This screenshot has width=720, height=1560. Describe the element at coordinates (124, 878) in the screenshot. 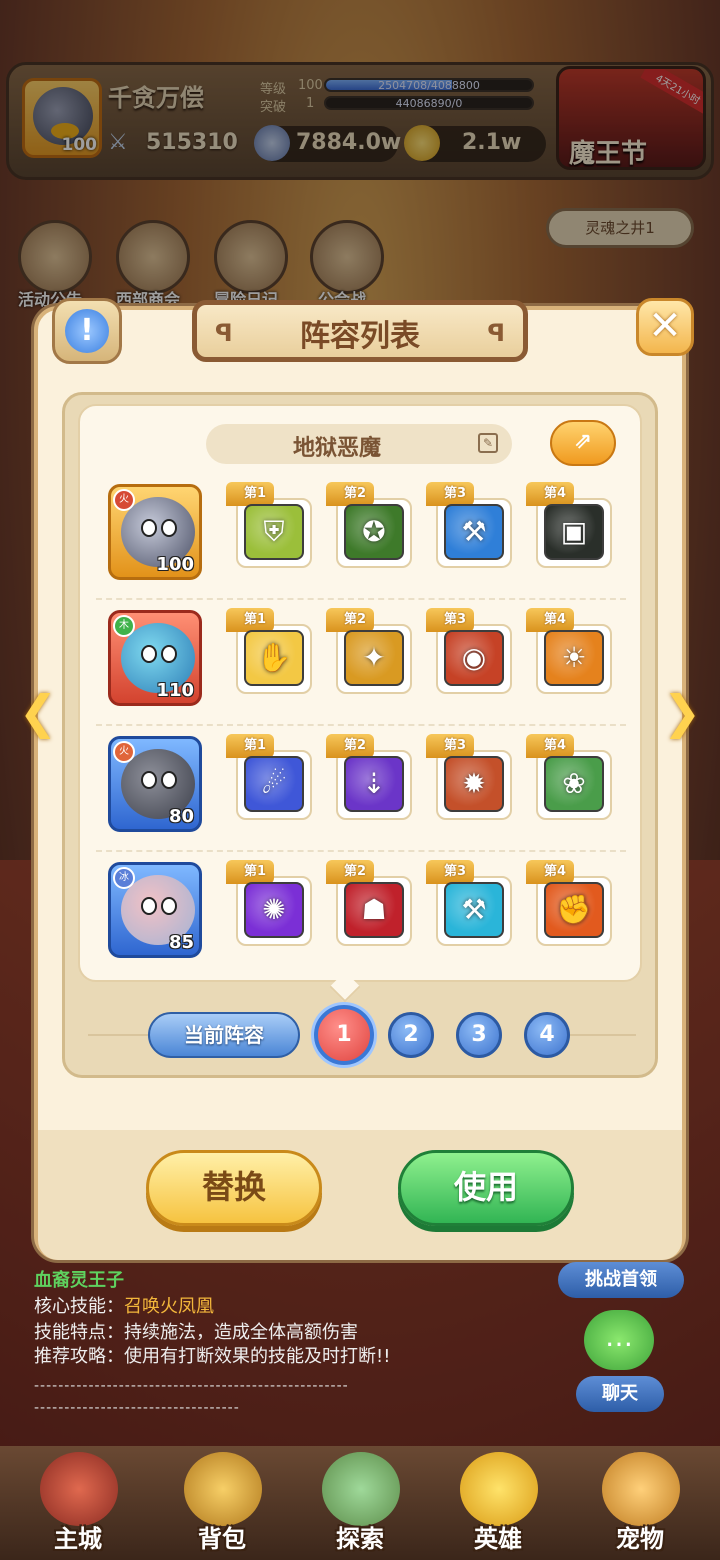

I see `element-badge-icon: 冰` at that location.